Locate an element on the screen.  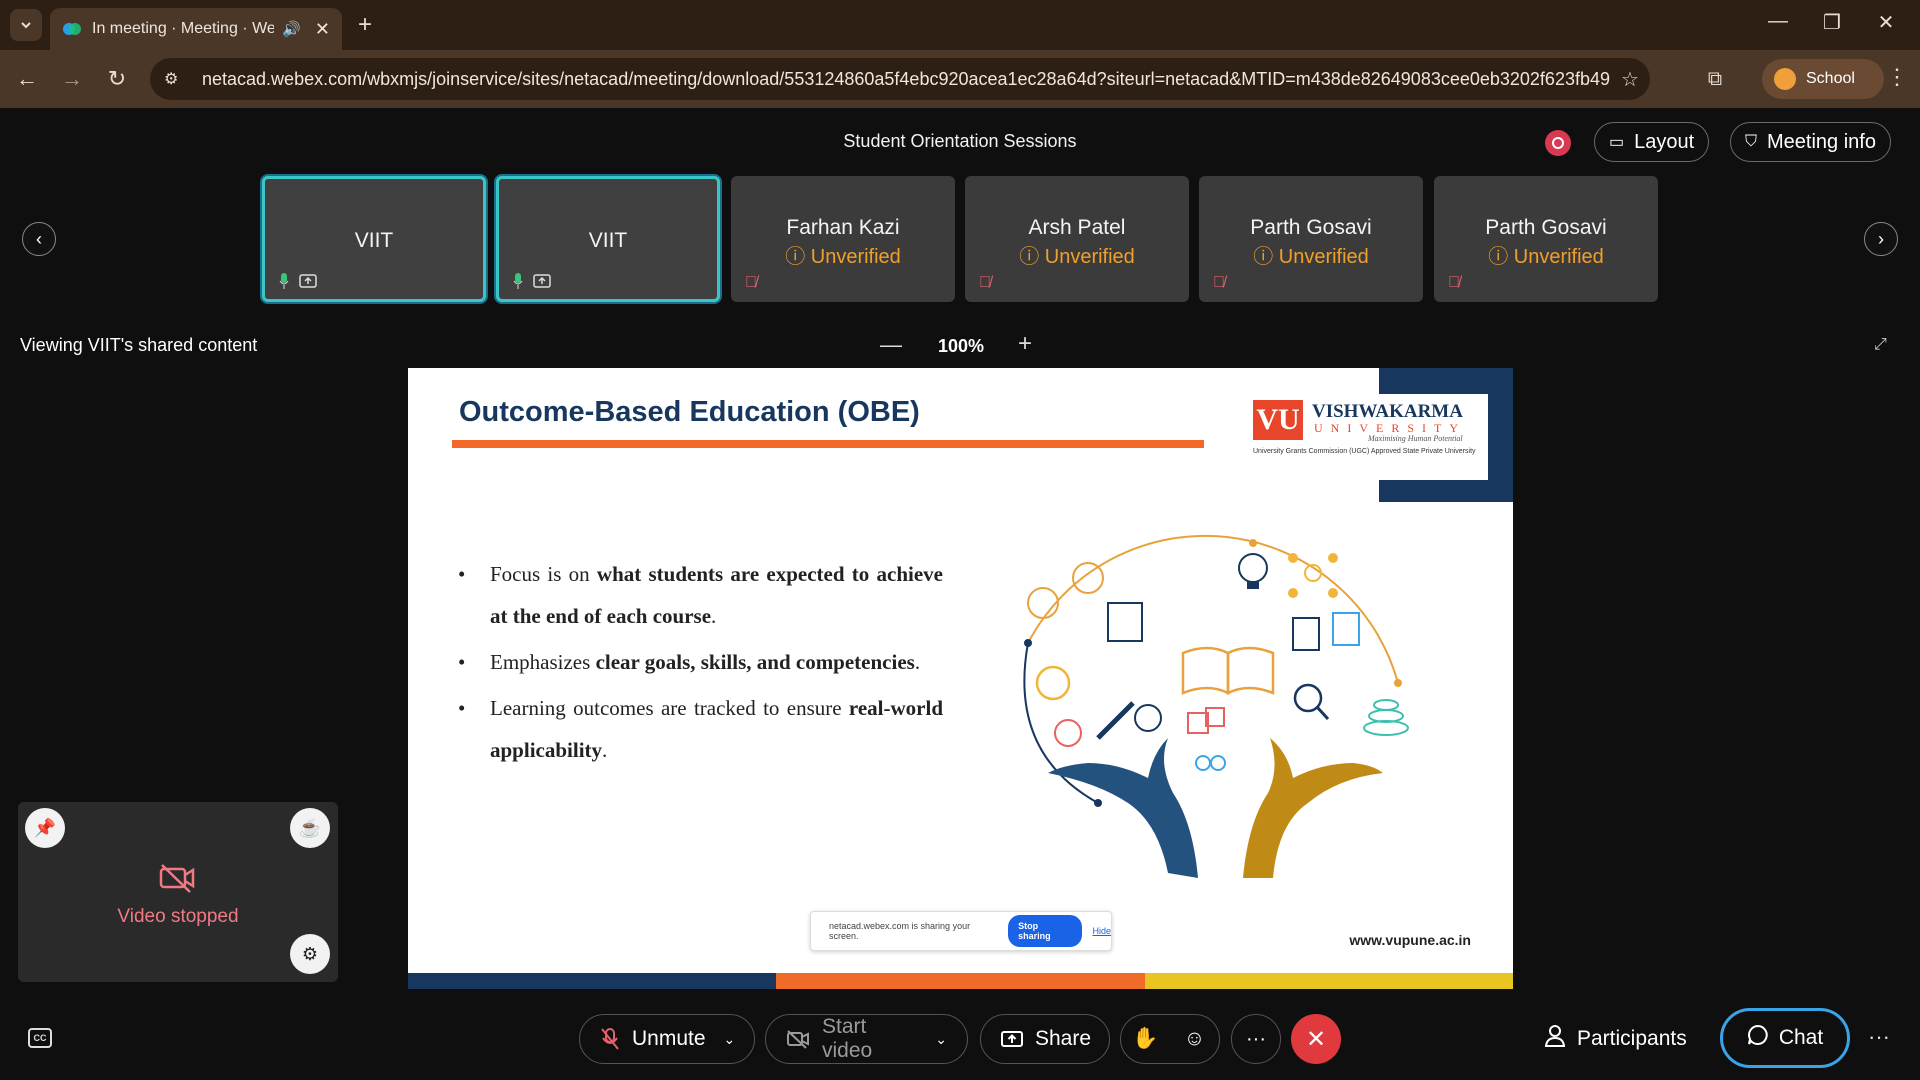
chevron-down-icon is located at coordinates (26, 25).